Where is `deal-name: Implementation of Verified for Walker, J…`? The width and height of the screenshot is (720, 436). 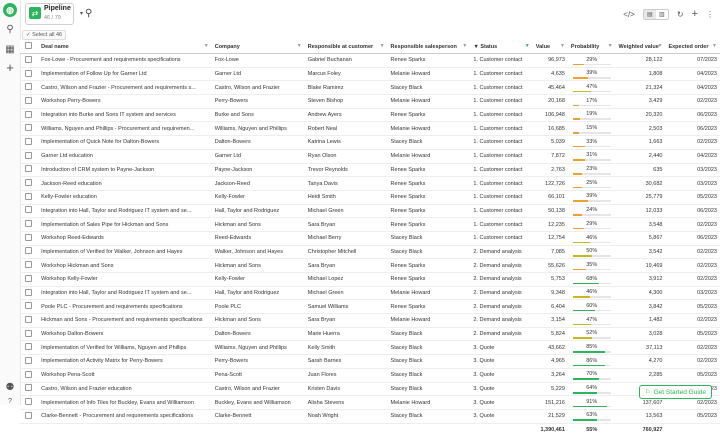
deal-name: Implementation of Verified for Walker, J… is located at coordinates (125, 252).